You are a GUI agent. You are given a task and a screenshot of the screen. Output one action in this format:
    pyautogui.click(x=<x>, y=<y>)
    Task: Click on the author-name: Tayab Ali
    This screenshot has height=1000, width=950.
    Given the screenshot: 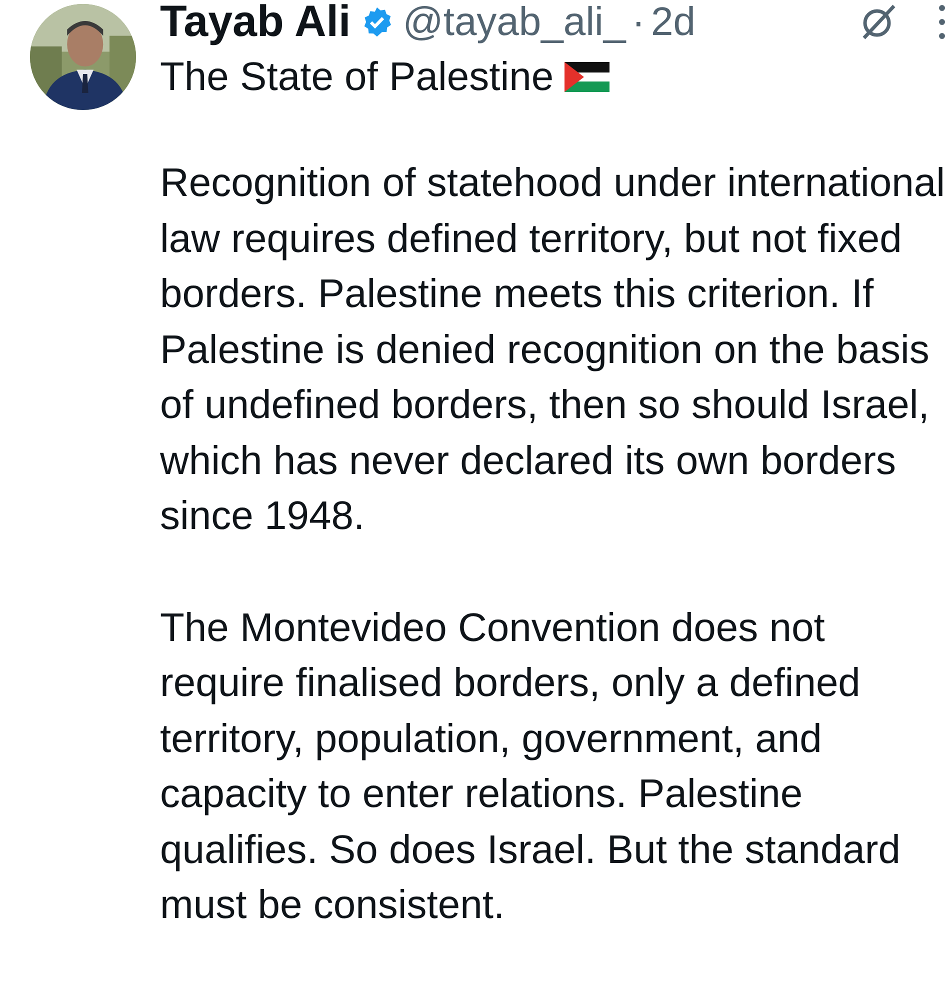 What is the action you would take?
    pyautogui.click(x=255, y=23)
    